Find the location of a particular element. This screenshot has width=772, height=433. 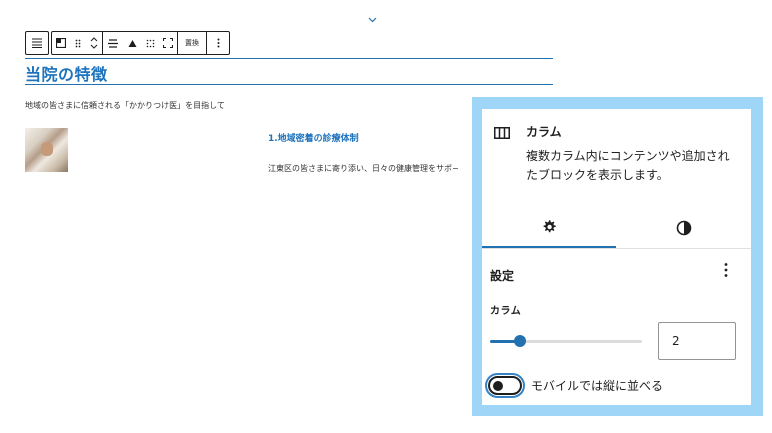

heading-block: 当院の特徴 is located at coordinates (289, 71).